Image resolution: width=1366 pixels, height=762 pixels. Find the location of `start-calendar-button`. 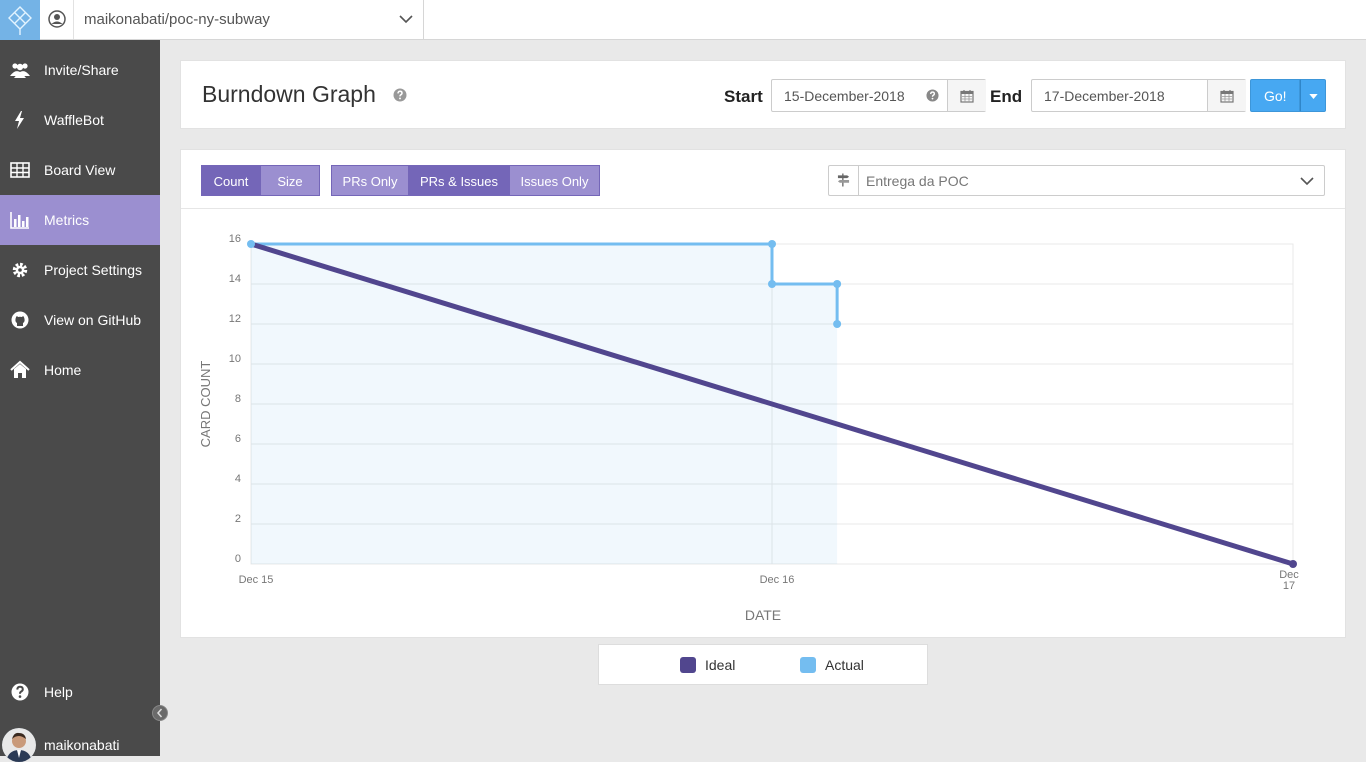

start-calendar-button is located at coordinates (966, 95).